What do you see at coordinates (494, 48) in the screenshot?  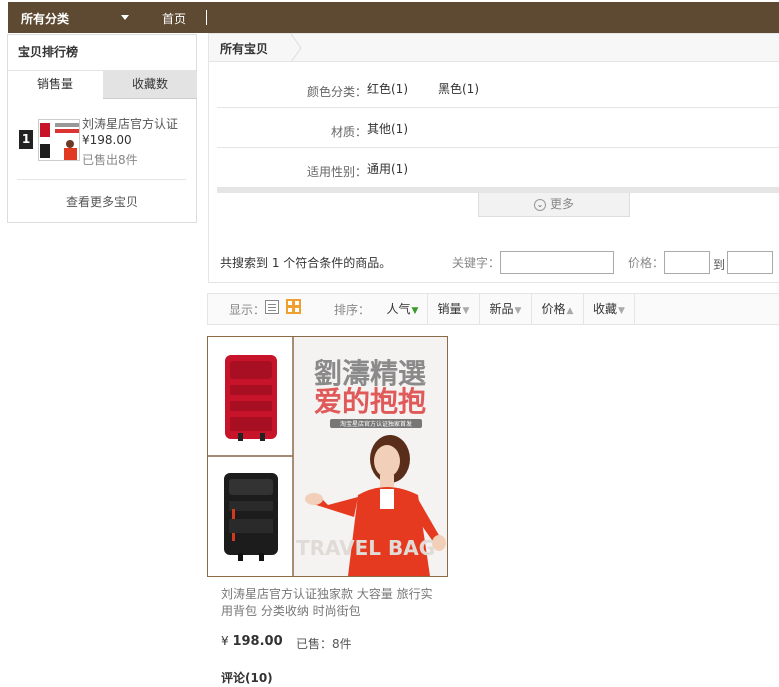 I see `breadcrumb: 所有宝贝` at bounding box center [494, 48].